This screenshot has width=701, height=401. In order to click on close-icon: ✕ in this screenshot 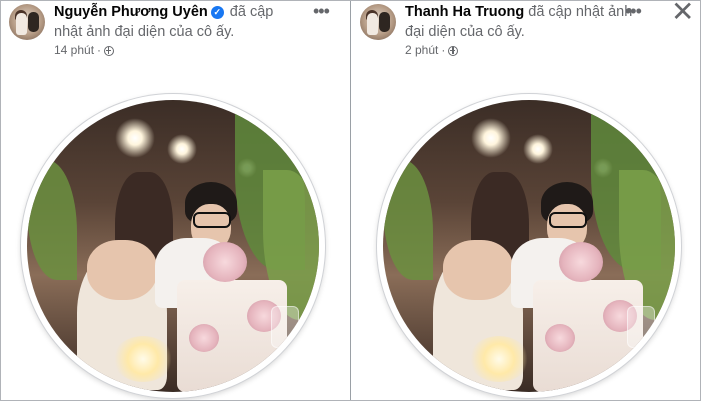, I will do `click(682, 13)`.